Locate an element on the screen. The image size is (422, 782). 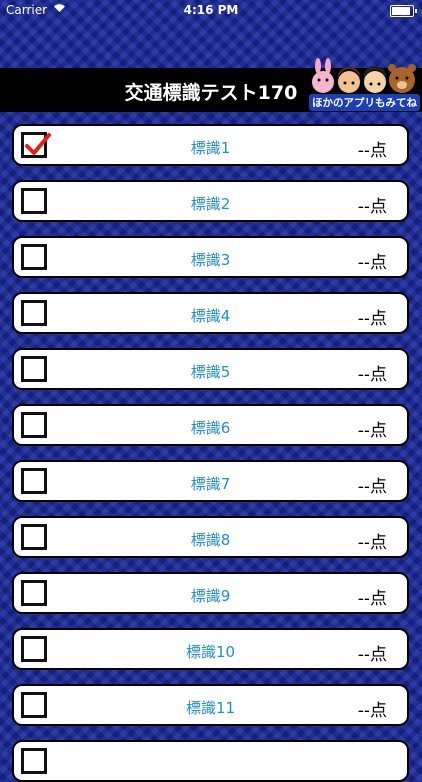
sign-label: 標識10 is located at coordinates (210, 652).